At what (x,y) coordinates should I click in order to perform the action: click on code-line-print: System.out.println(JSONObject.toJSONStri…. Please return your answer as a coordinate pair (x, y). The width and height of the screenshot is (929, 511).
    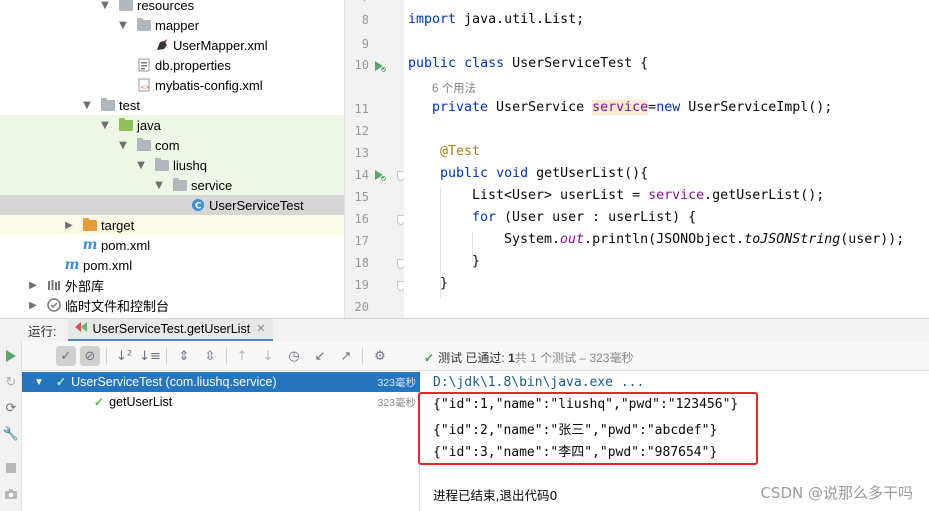
    Looking at the image, I should click on (704, 239).